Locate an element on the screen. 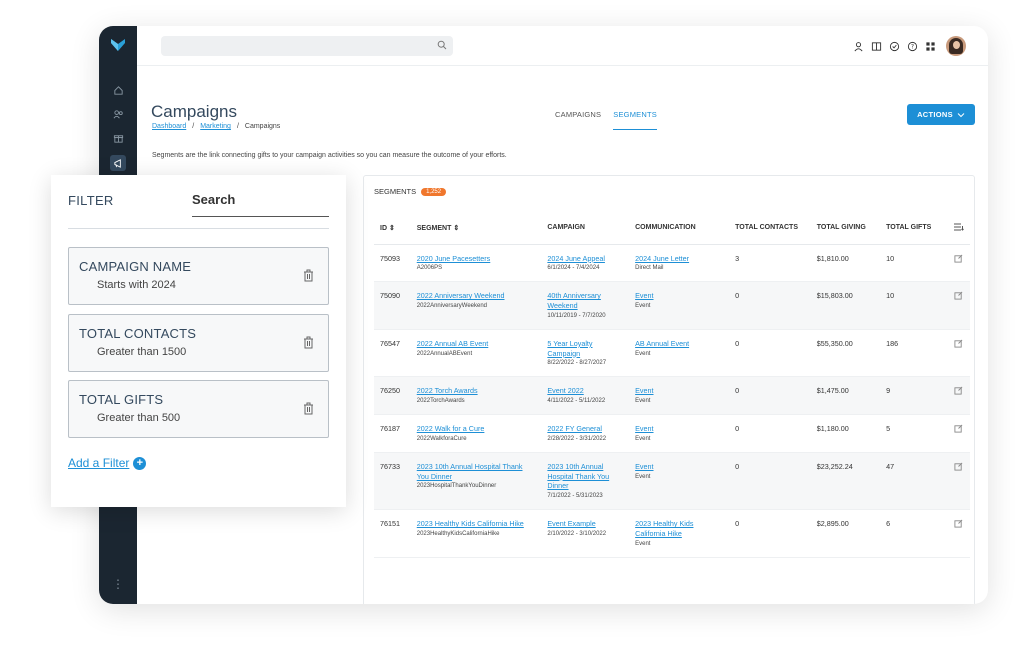 This screenshot has width=1024, height=649. col-segment: SEGMENT ⇕ is located at coordinates (476, 228).